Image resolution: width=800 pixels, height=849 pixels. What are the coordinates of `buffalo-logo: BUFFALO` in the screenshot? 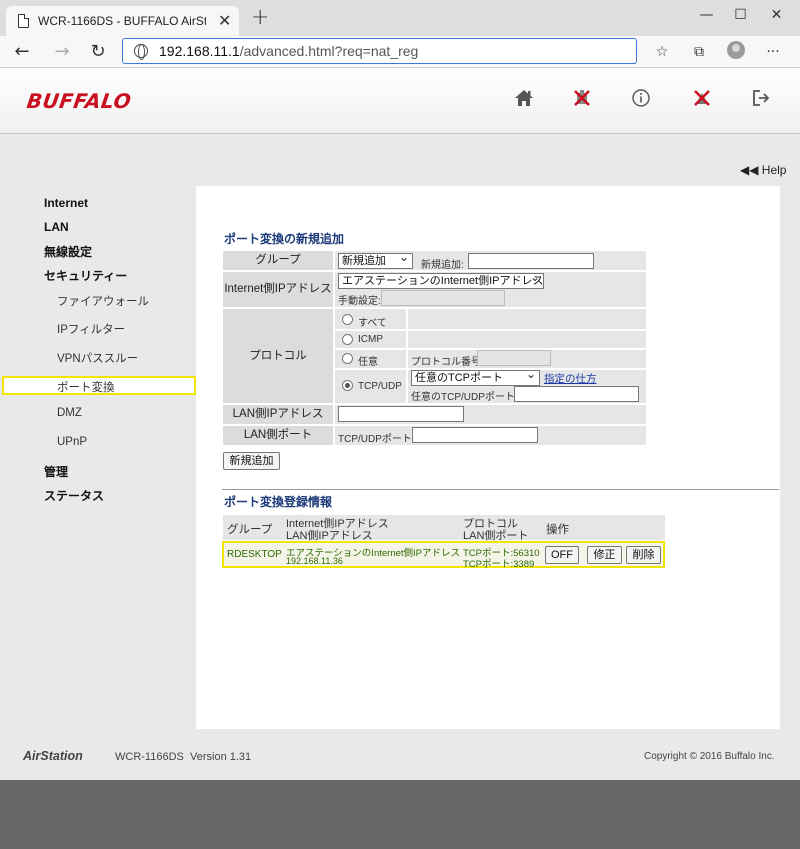 It's located at (79, 101).